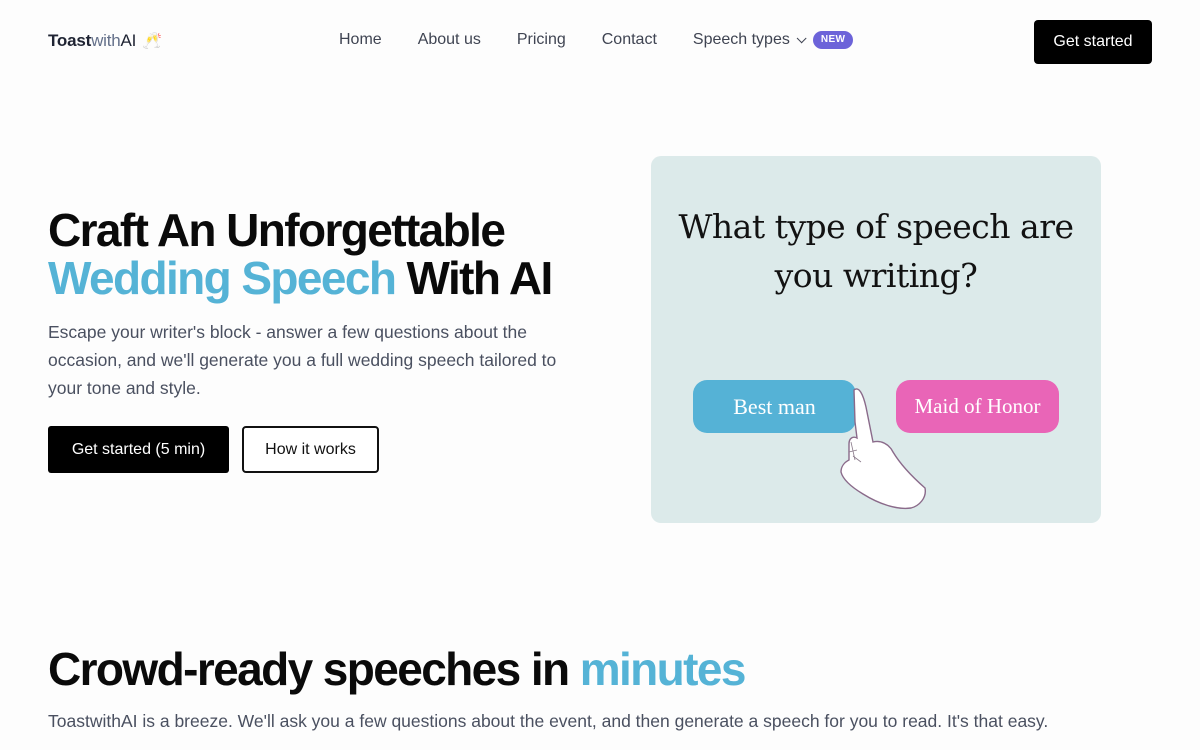 The width and height of the screenshot is (1200, 750). I want to click on logo-text-ai: AI, so click(128, 40).